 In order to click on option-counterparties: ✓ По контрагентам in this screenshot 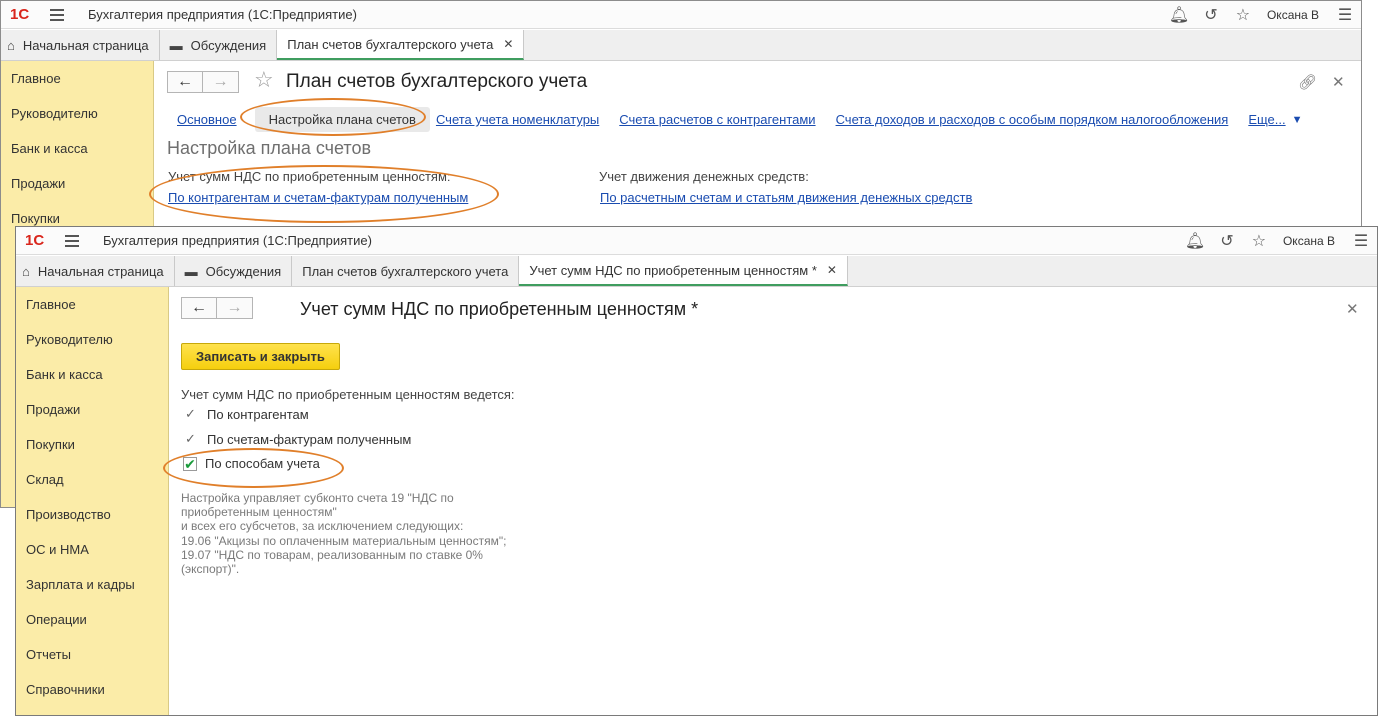, I will do `click(245, 414)`.